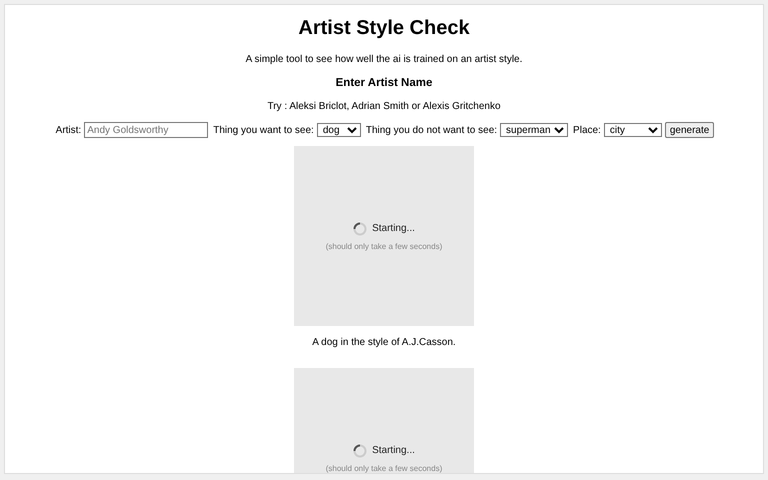 The width and height of the screenshot is (768, 480). Describe the element at coordinates (69, 130) in the screenshot. I see `field-label: Artist:` at that location.